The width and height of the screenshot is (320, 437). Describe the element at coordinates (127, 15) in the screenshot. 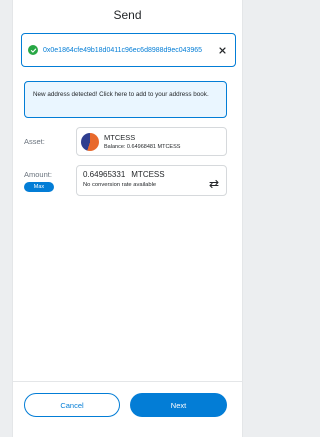

I see `page-title: Send` at that location.